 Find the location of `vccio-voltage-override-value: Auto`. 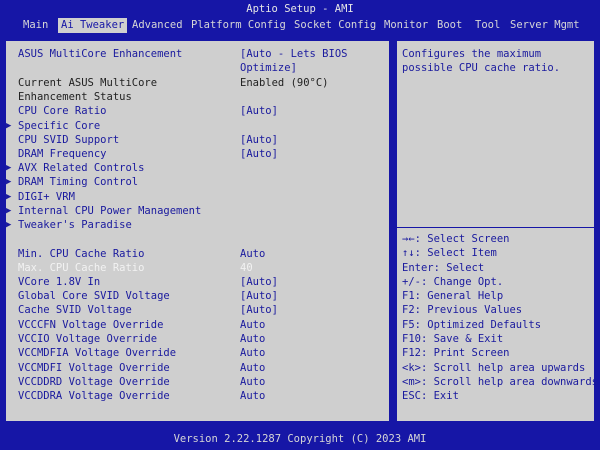

vccio-voltage-override-value: Auto is located at coordinates (252, 339).